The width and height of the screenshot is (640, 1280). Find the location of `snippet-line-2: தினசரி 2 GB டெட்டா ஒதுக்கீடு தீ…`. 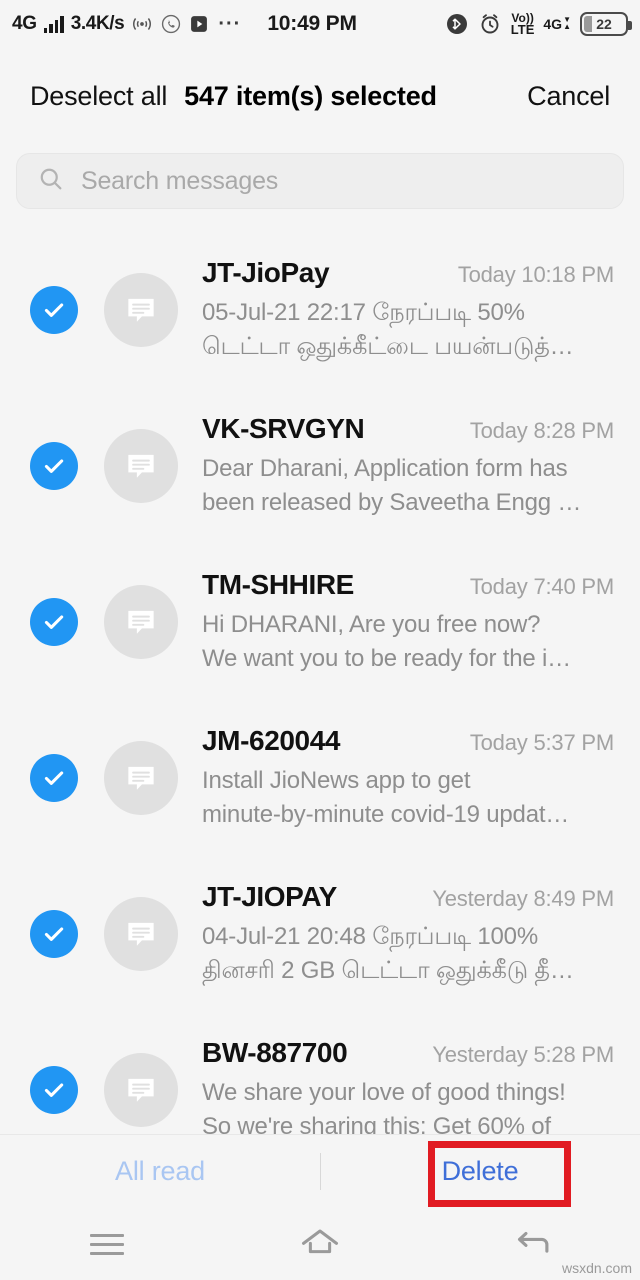

snippet-line-2: தினசரி 2 GB டெட்டா ஒதுக்கீடு தீ… is located at coordinates (388, 970).